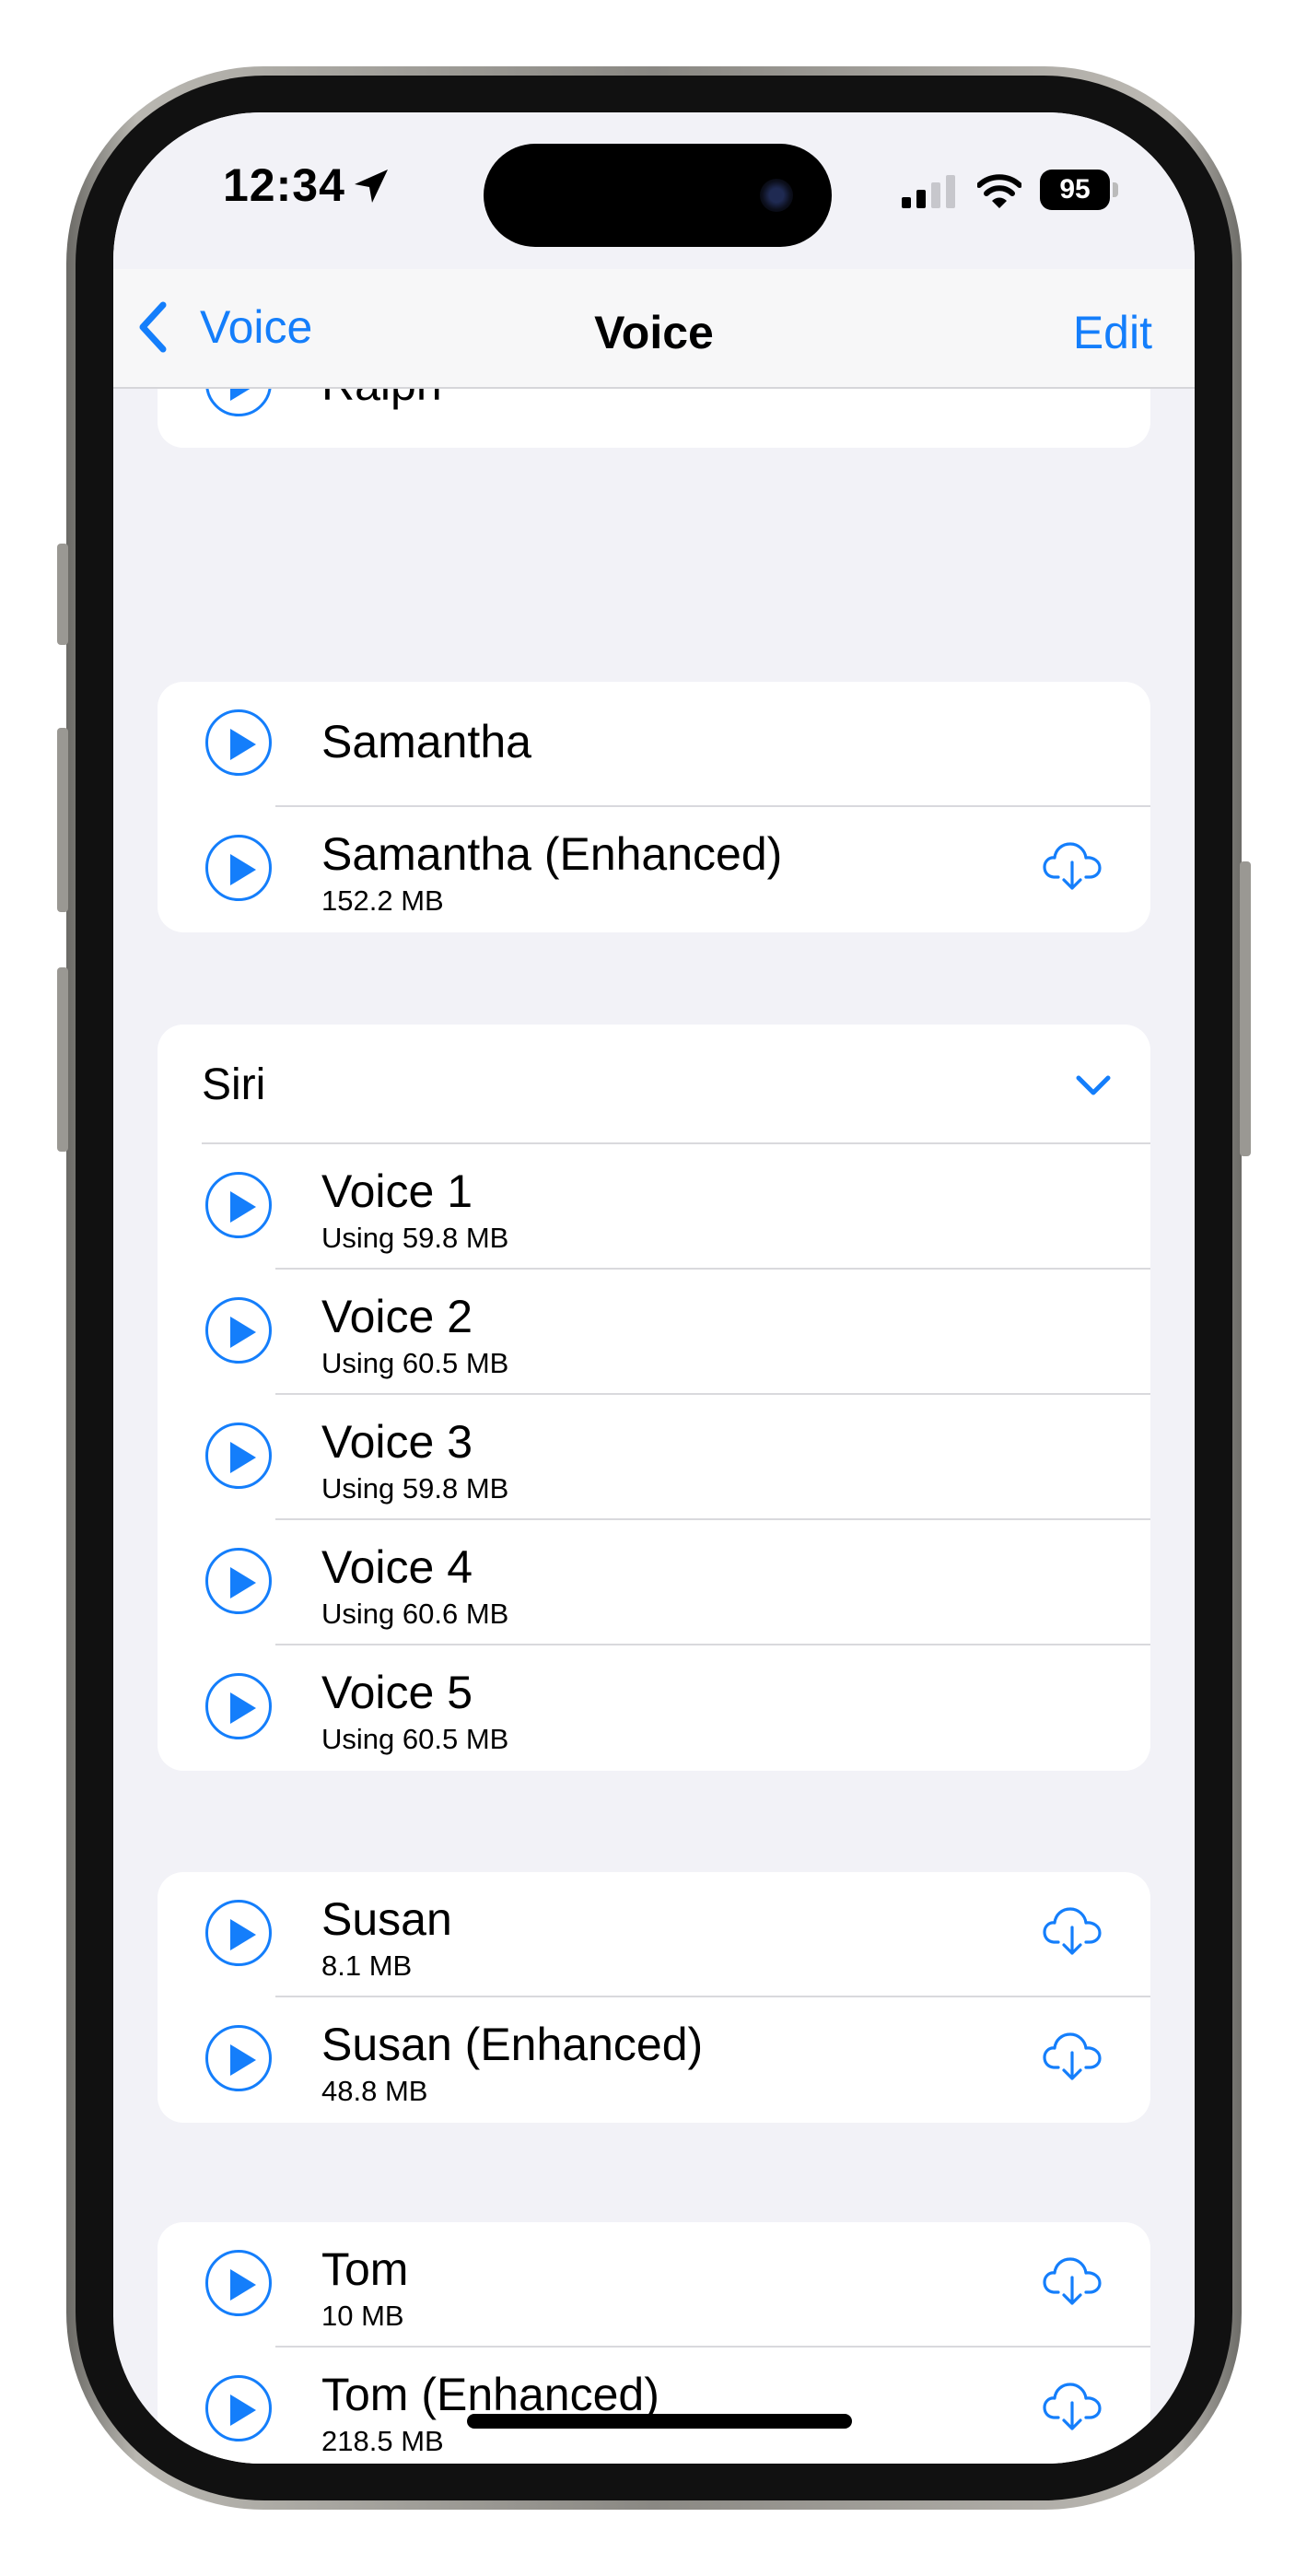 Image resolution: width=1307 pixels, height=2576 pixels. Describe the element at coordinates (363, 2316) in the screenshot. I see `voice-size: 10 MB` at that location.